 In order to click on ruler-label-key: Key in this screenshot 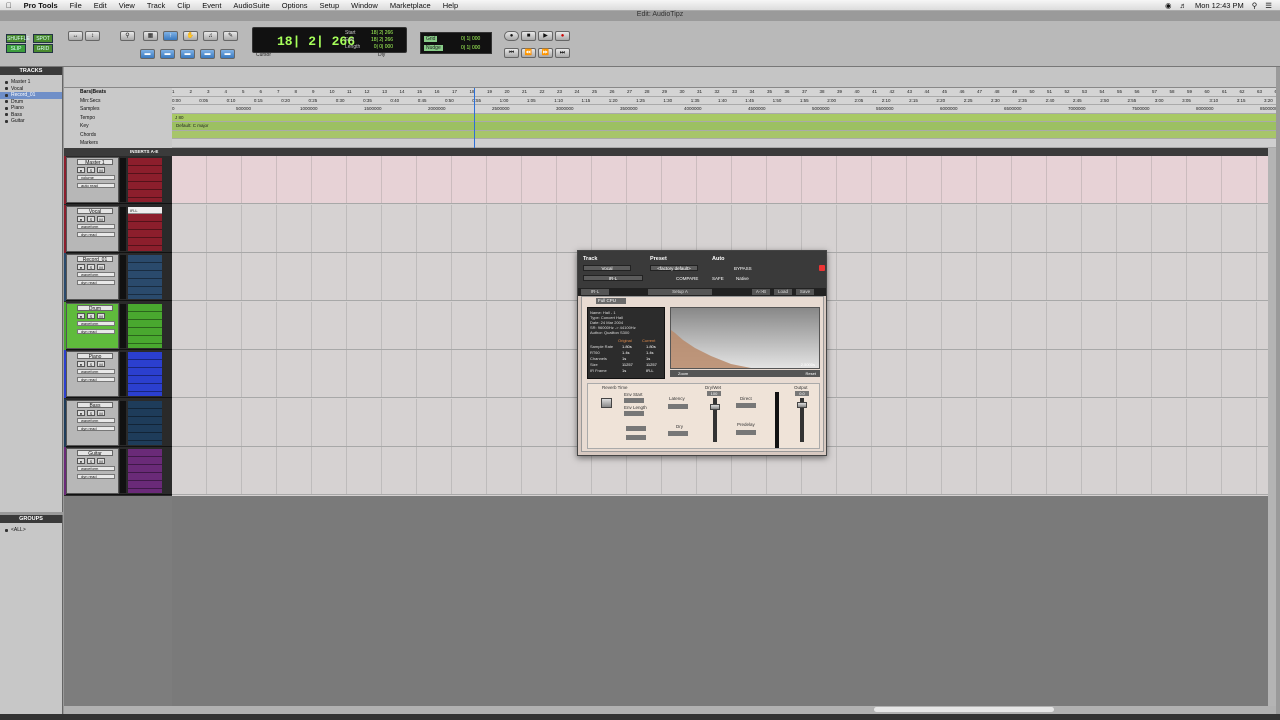, I will do `click(84, 126)`.